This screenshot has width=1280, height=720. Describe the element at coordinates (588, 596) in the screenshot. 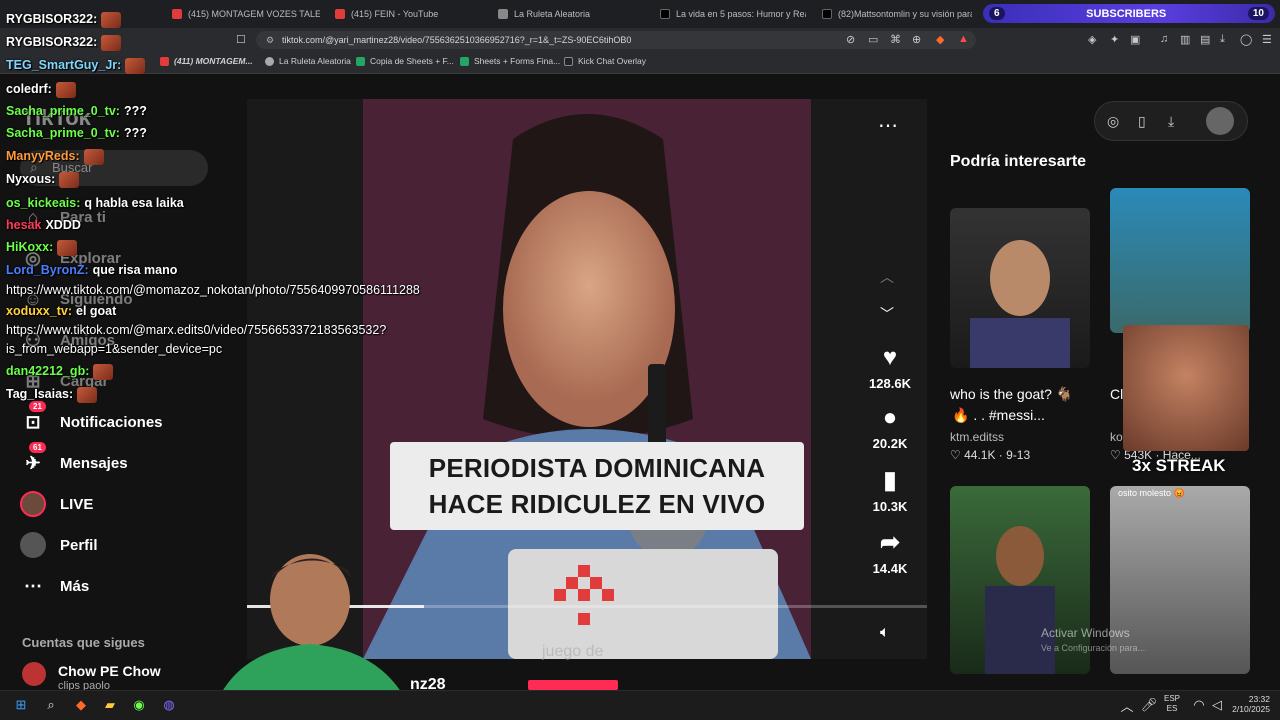

I see `game-logo-icon` at that location.